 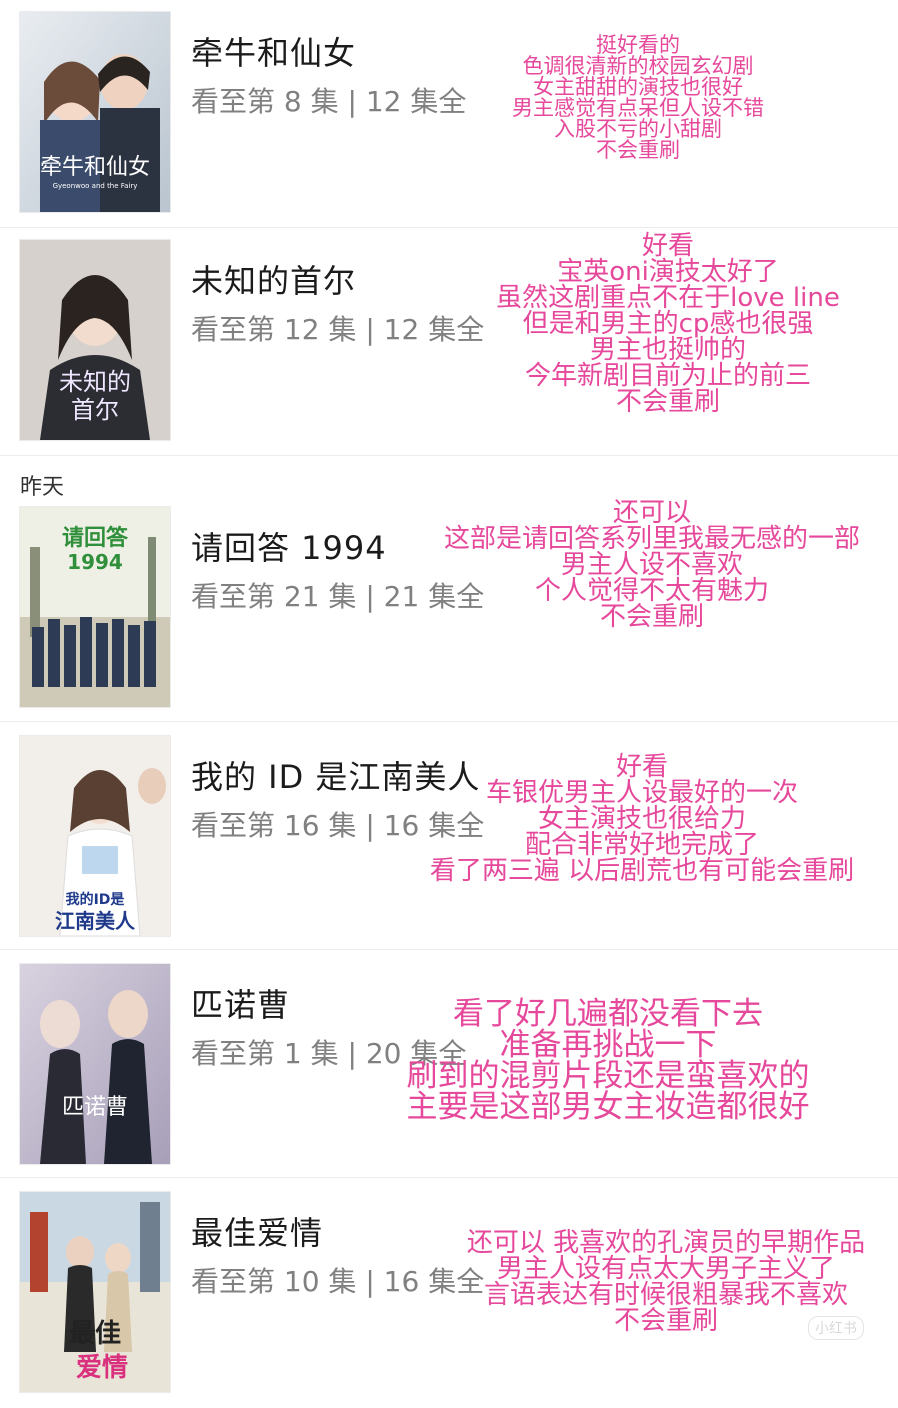 I want to click on poster-image: 匹诺曹, so click(x=95, y=1064).